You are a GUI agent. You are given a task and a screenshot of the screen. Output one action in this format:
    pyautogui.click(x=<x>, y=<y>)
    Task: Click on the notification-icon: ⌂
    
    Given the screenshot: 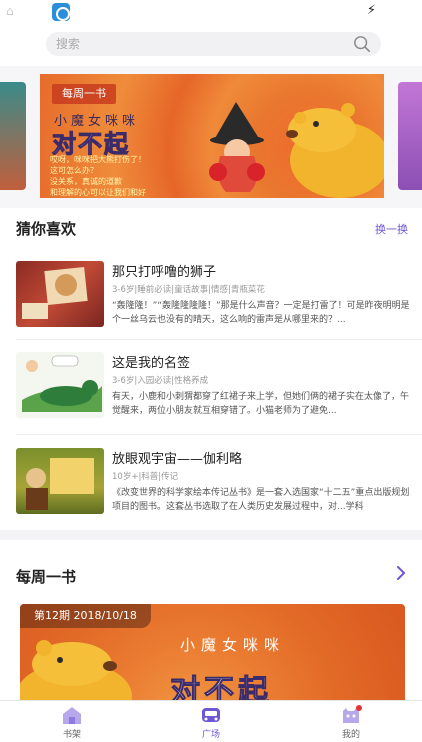 What is the action you would take?
    pyautogui.click(x=10, y=11)
    